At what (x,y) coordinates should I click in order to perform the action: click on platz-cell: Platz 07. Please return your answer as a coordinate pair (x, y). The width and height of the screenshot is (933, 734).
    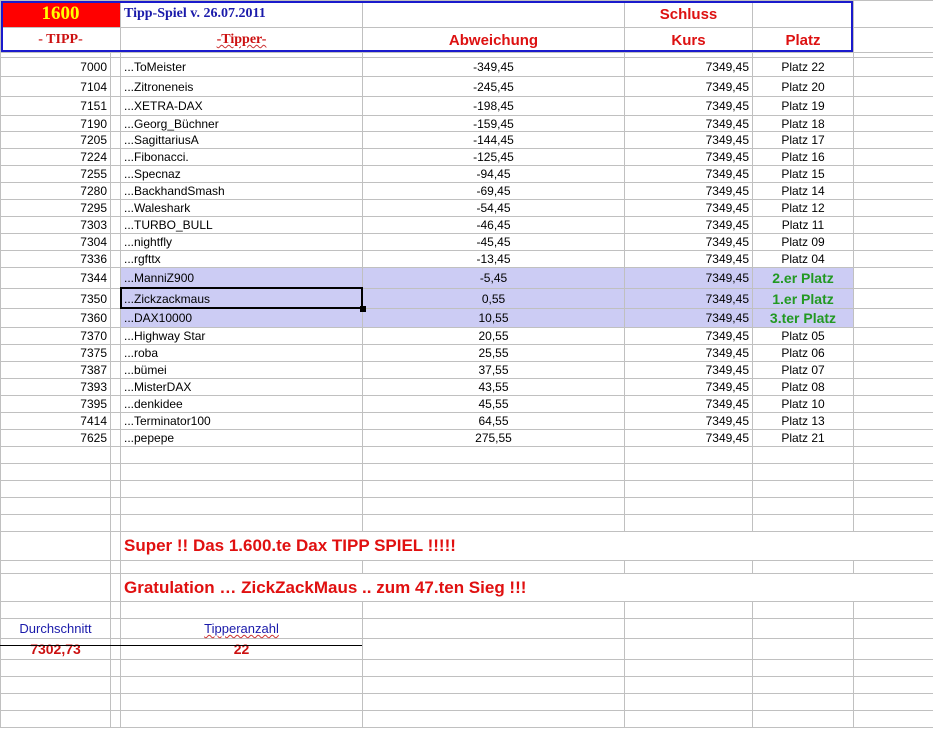
    Looking at the image, I should click on (803, 370).